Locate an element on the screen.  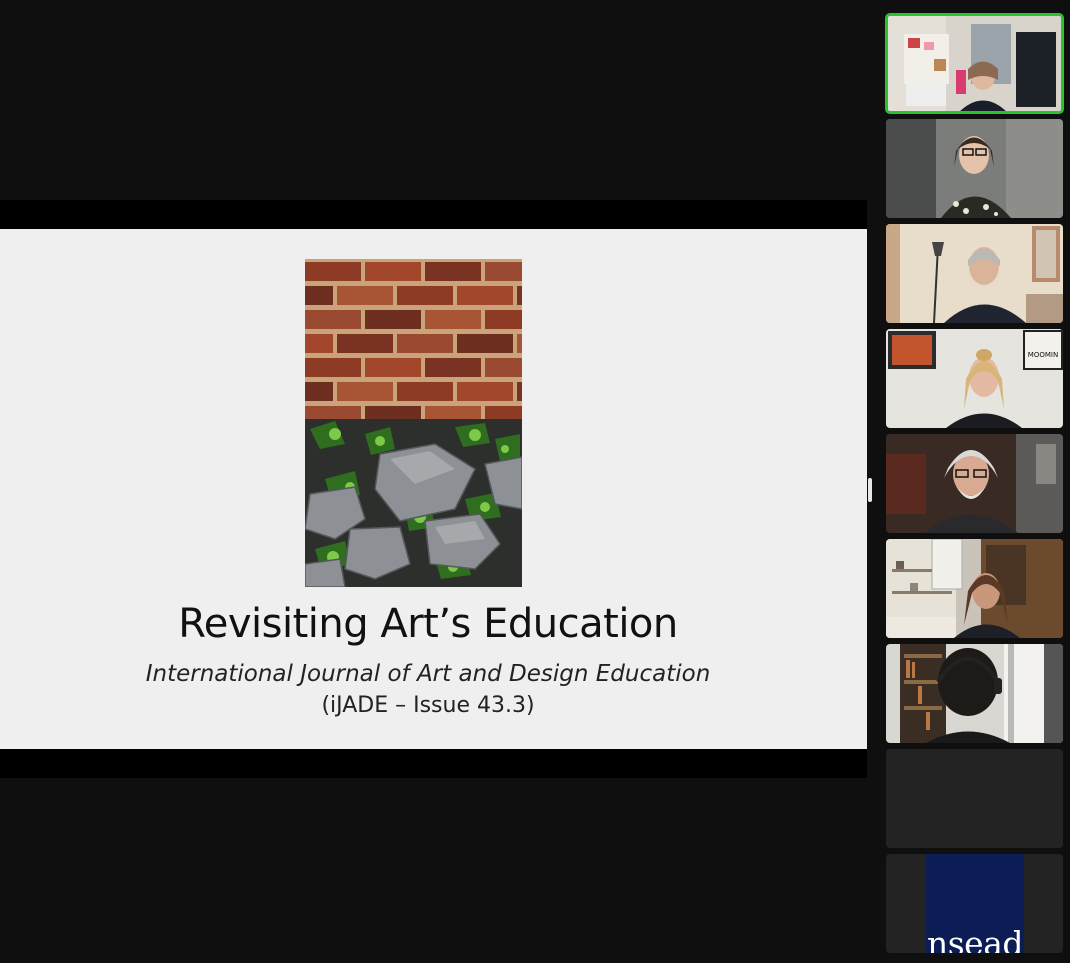
slide-title: Revisiting Art’s Education is located at coordinates (428, 624).